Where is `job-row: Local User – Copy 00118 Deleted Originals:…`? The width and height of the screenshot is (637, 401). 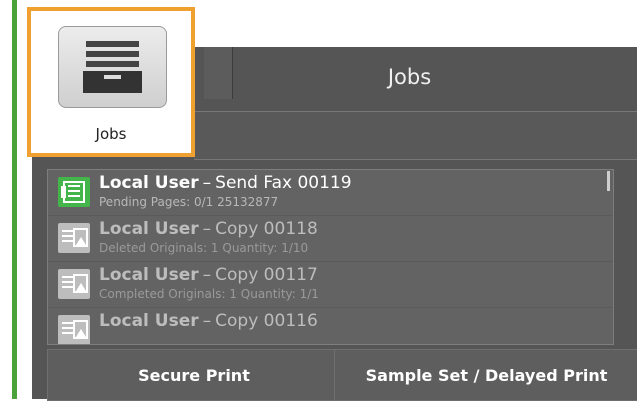
job-row: Local User – Copy 00118 Deleted Originals:… is located at coordinates (330, 239).